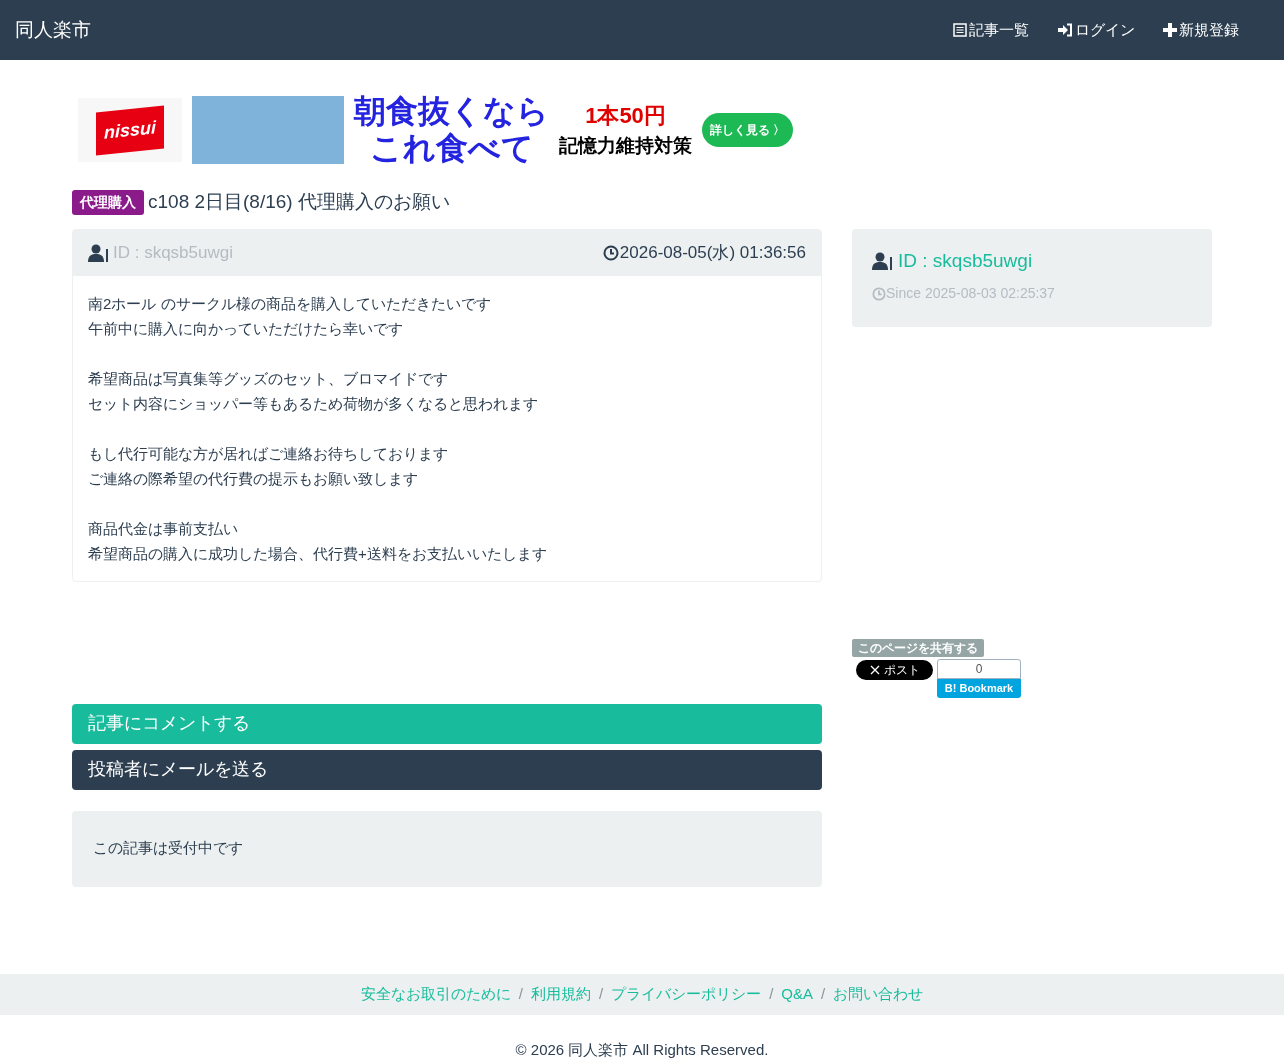 The image size is (1284, 1061). What do you see at coordinates (299, 202) in the screenshot?
I see `article-title: c108 2日目(8/16) 代理購入のお願い` at bounding box center [299, 202].